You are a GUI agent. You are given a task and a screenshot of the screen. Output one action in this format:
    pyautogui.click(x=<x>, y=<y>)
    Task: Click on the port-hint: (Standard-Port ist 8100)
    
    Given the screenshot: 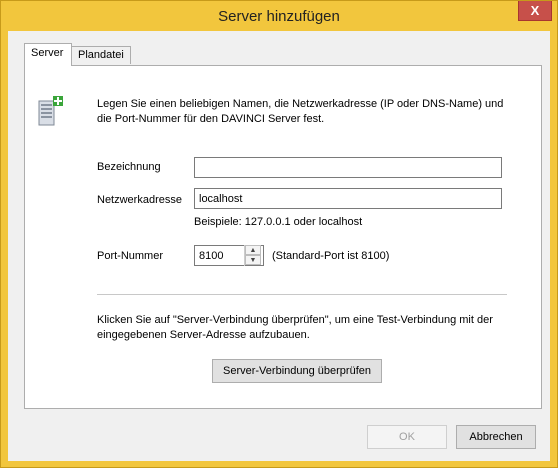 What is the action you would take?
    pyautogui.click(x=331, y=256)
    